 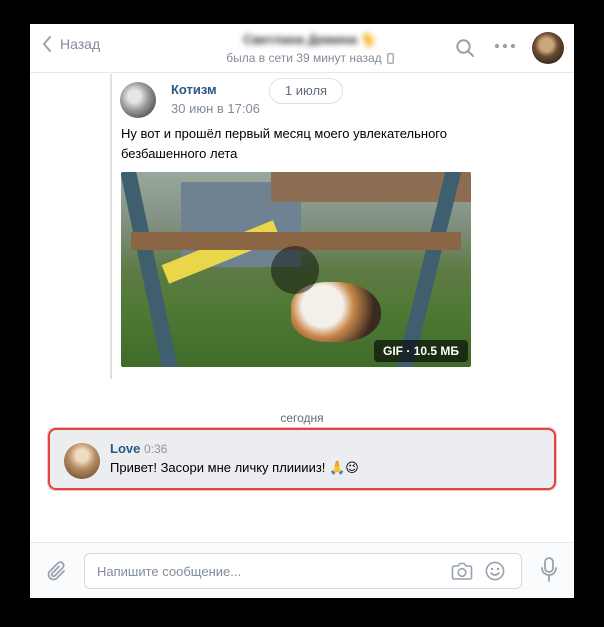 I want to click on back-label: Назад, so click(x=80, y=44).